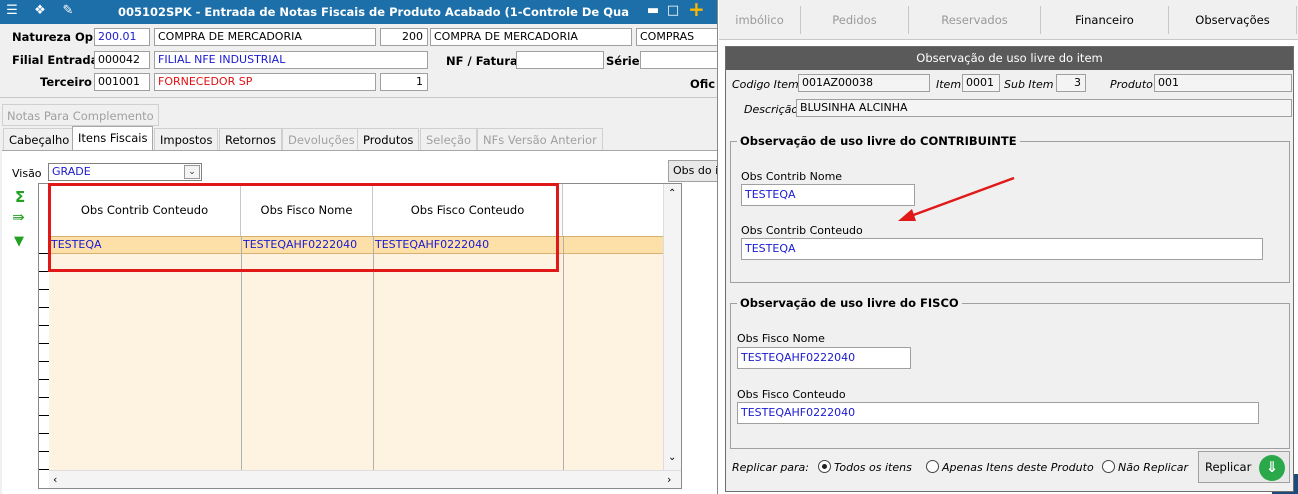  I want to click on tab-selecao: Seleção, so click(449, 139).